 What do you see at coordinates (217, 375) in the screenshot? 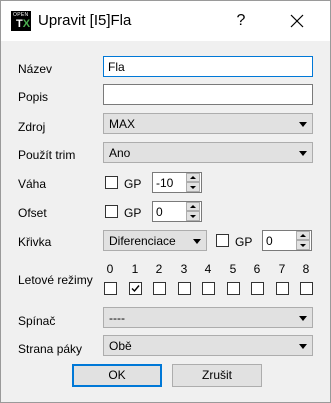
I see `cancel-button: Zrušit` at bounding box center [217, 375].